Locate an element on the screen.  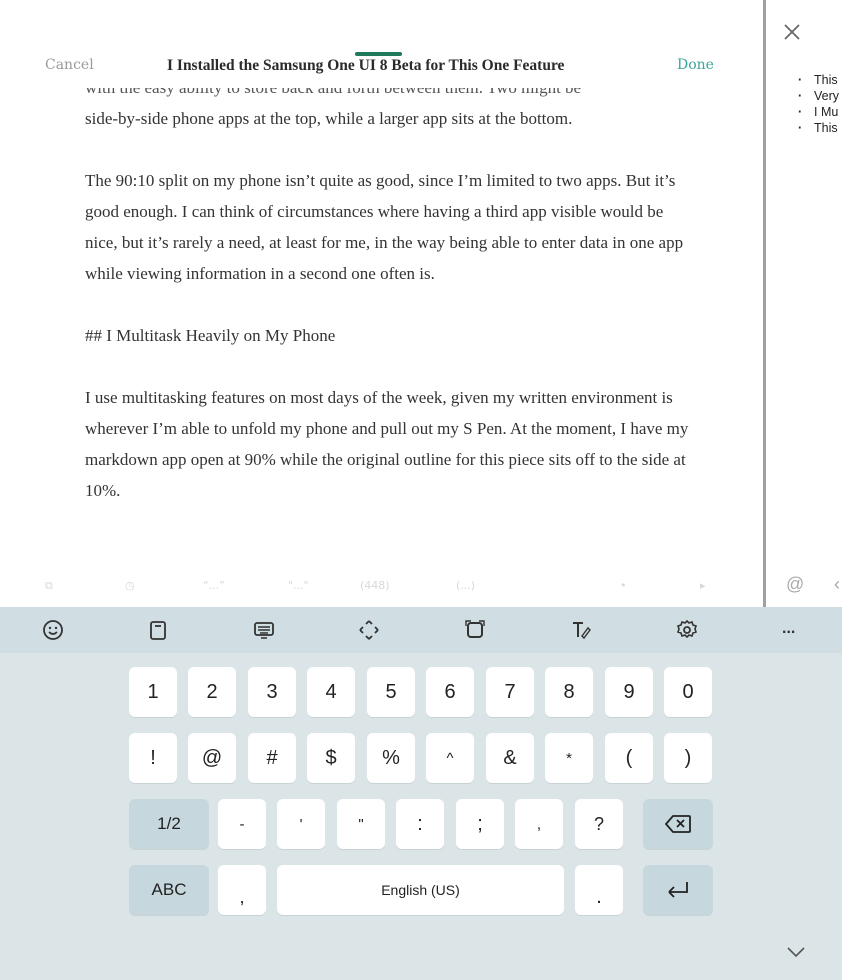
period-key: . is located at coordinates (599, 890).